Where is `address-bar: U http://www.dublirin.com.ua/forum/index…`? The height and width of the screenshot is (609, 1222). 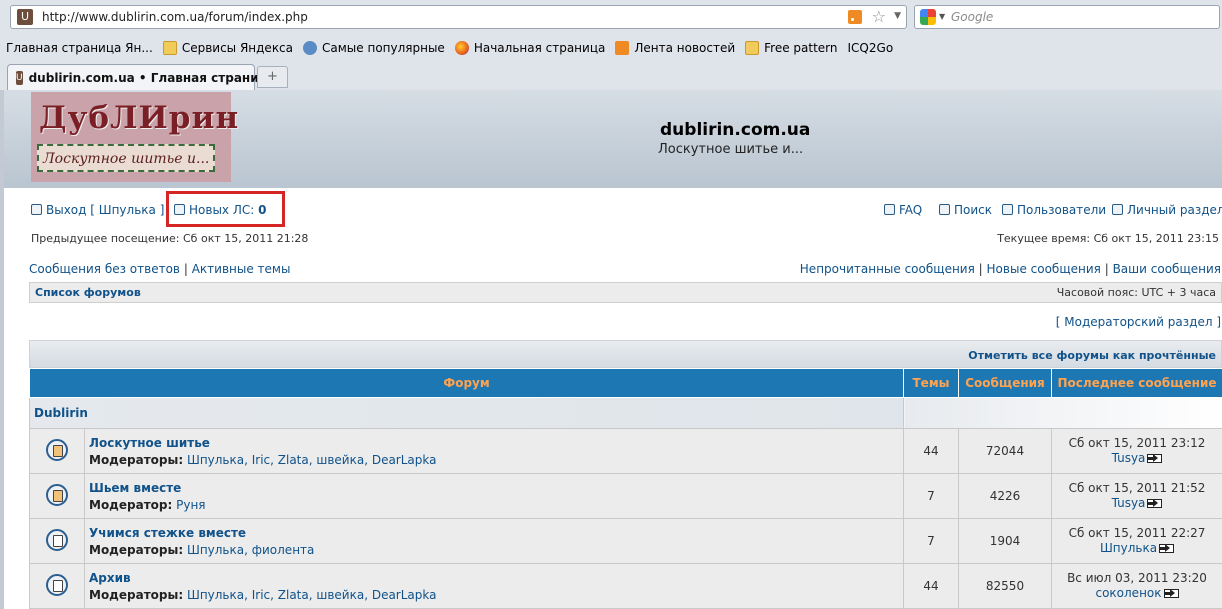 address-bar: U http://www.dublirin.com.ua/forum/index… is located at coordinates (458, 17).